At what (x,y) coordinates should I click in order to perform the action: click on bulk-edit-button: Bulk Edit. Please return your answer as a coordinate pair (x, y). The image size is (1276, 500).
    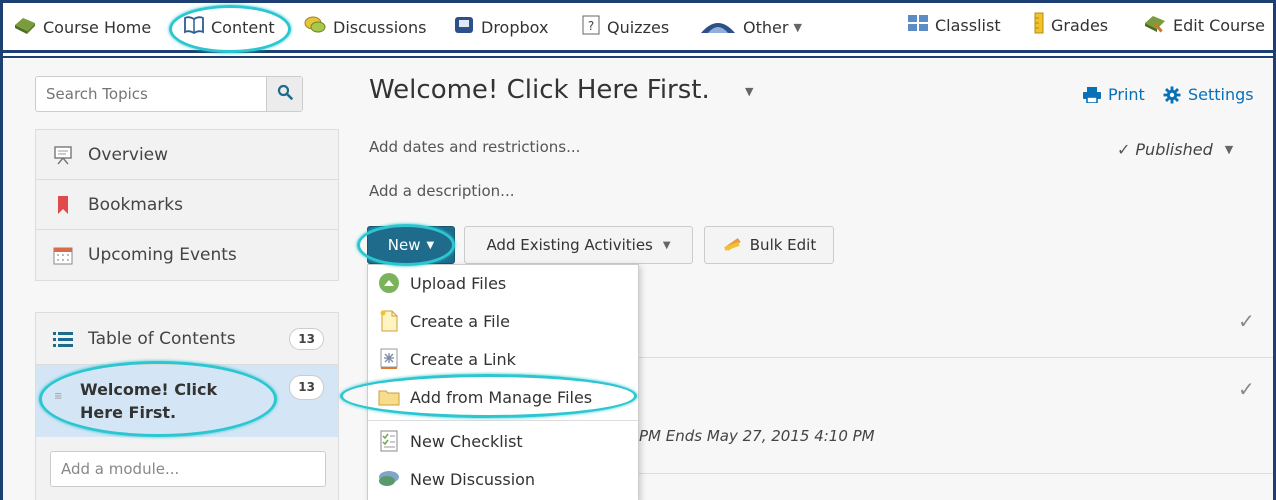
    Looking at the image, I should click on (769, 245).